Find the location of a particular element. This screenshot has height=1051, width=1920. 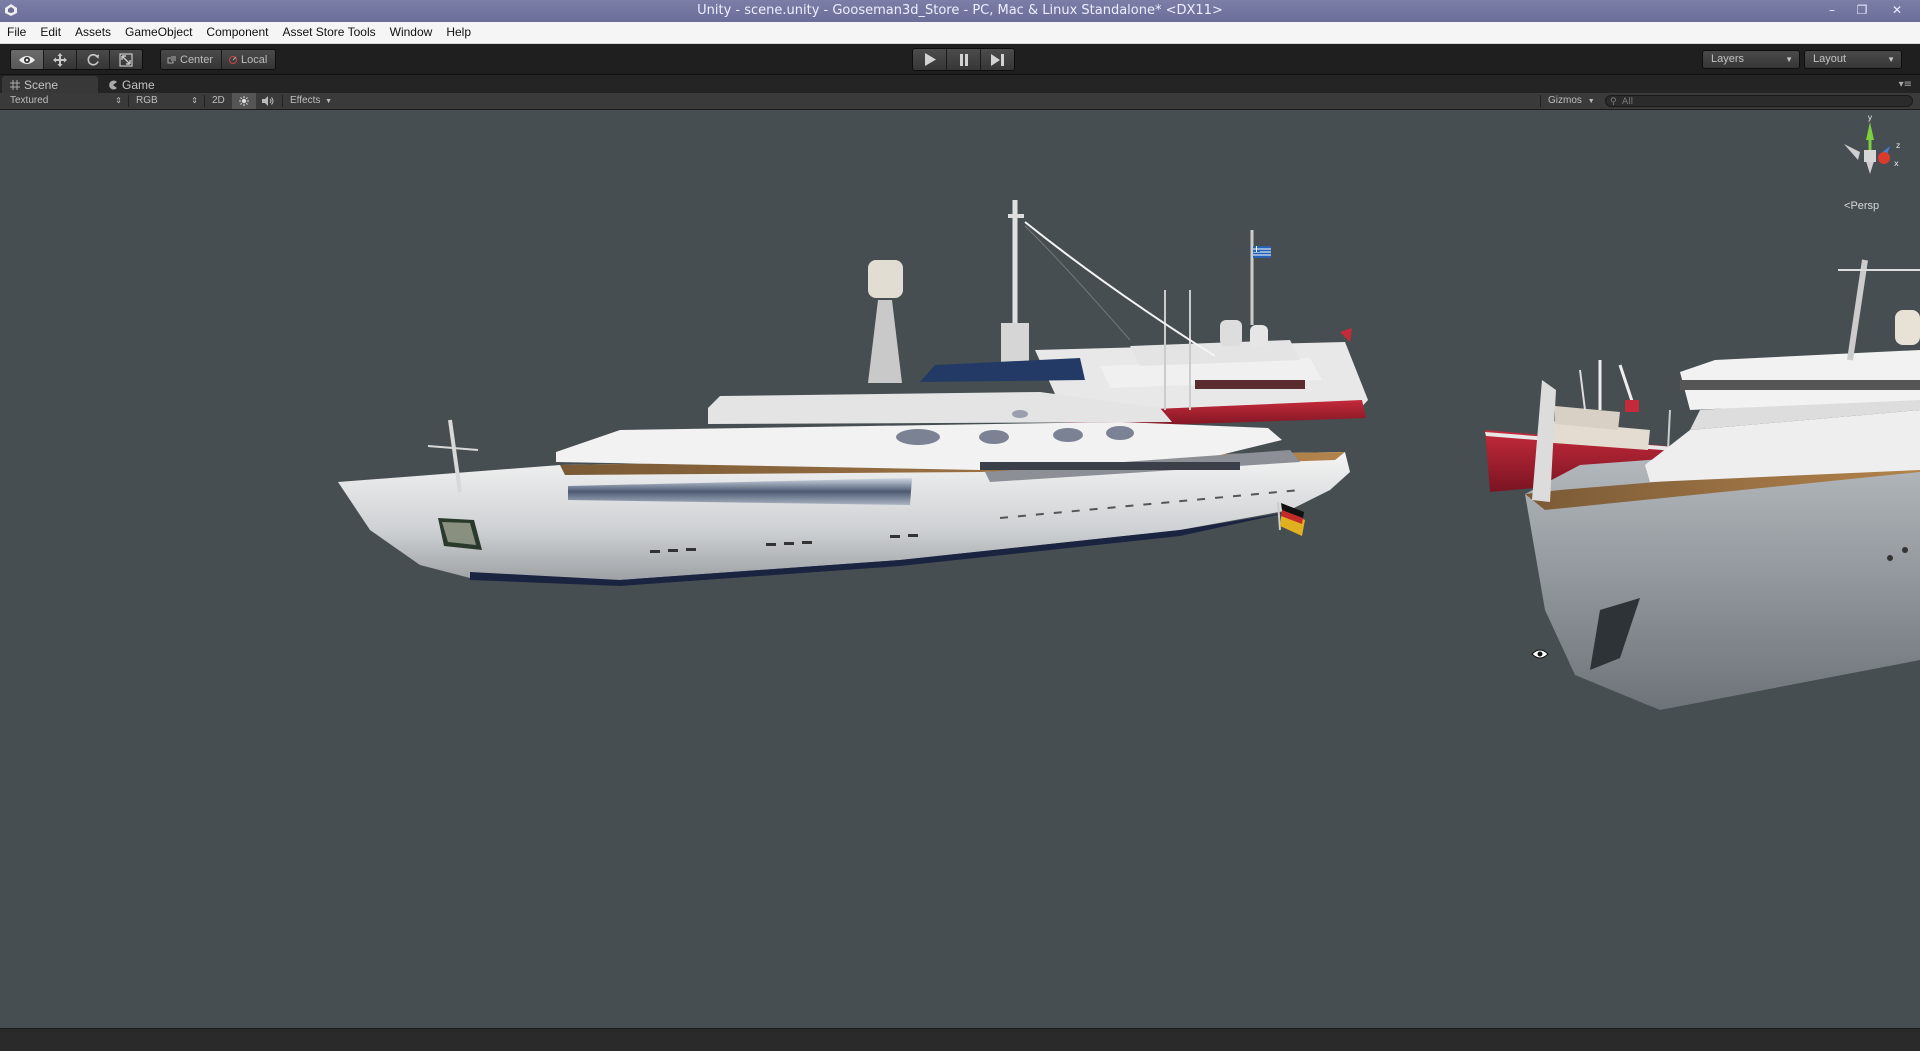

gizmos-label: Gizmos is located at coordinates (1565, 100).